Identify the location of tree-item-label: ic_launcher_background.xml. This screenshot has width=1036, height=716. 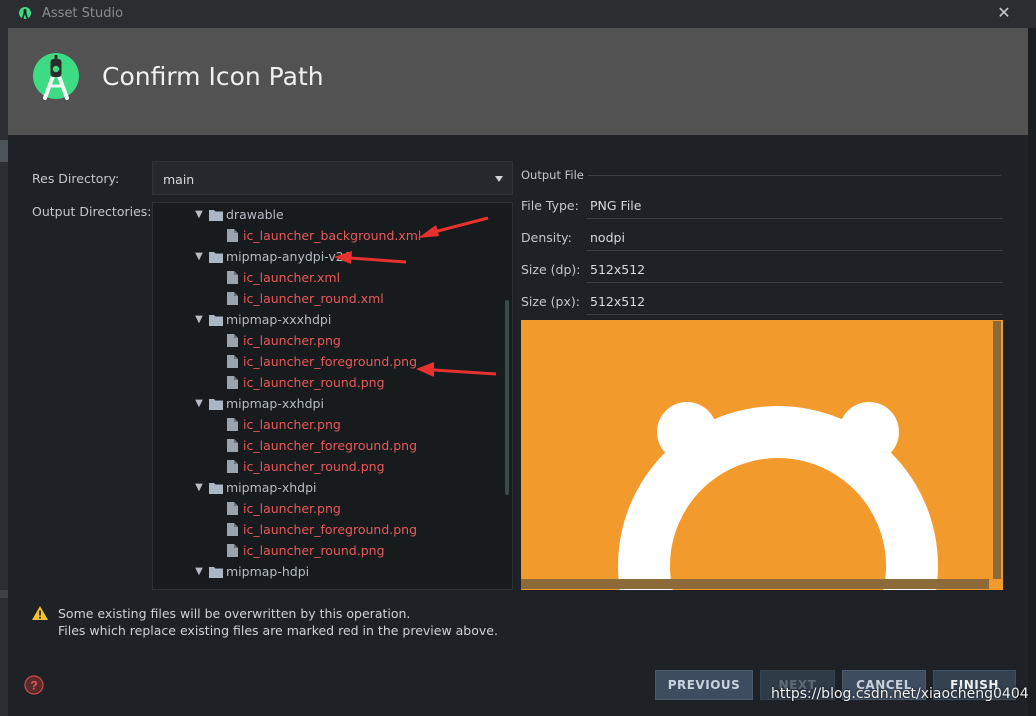
(332, 235).